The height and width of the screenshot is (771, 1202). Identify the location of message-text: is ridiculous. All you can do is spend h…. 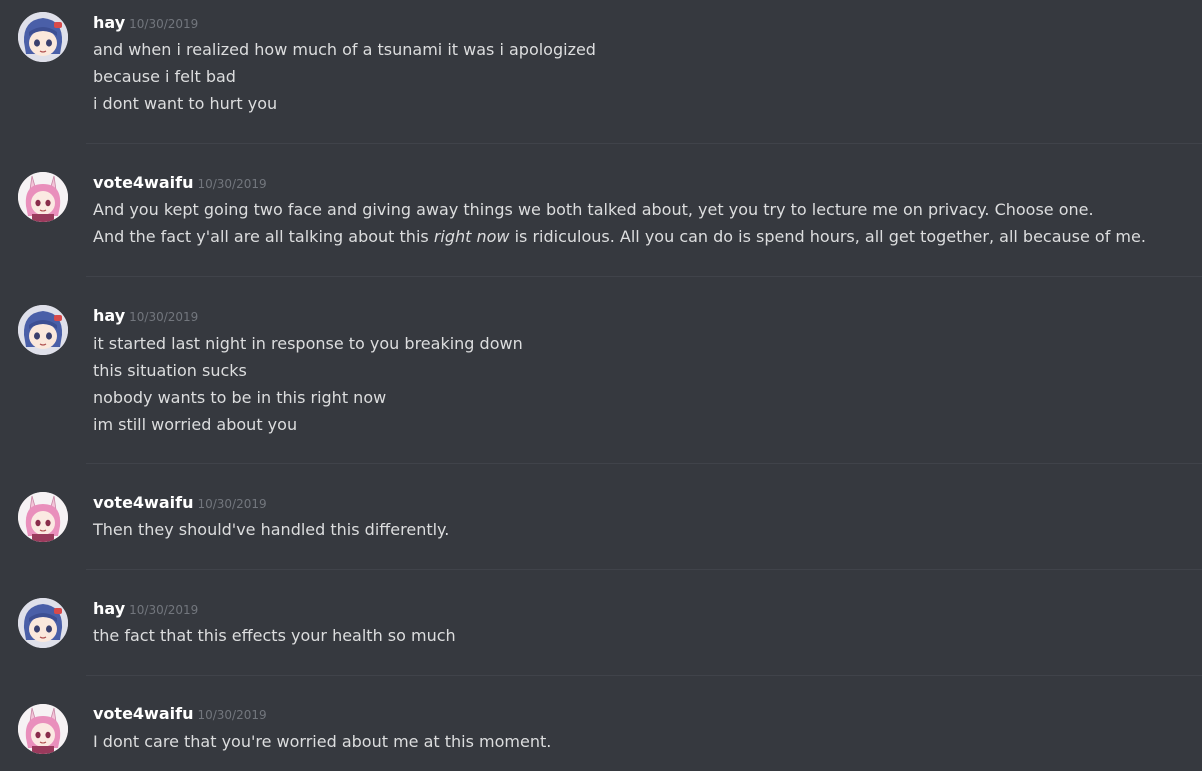
(827, 236).